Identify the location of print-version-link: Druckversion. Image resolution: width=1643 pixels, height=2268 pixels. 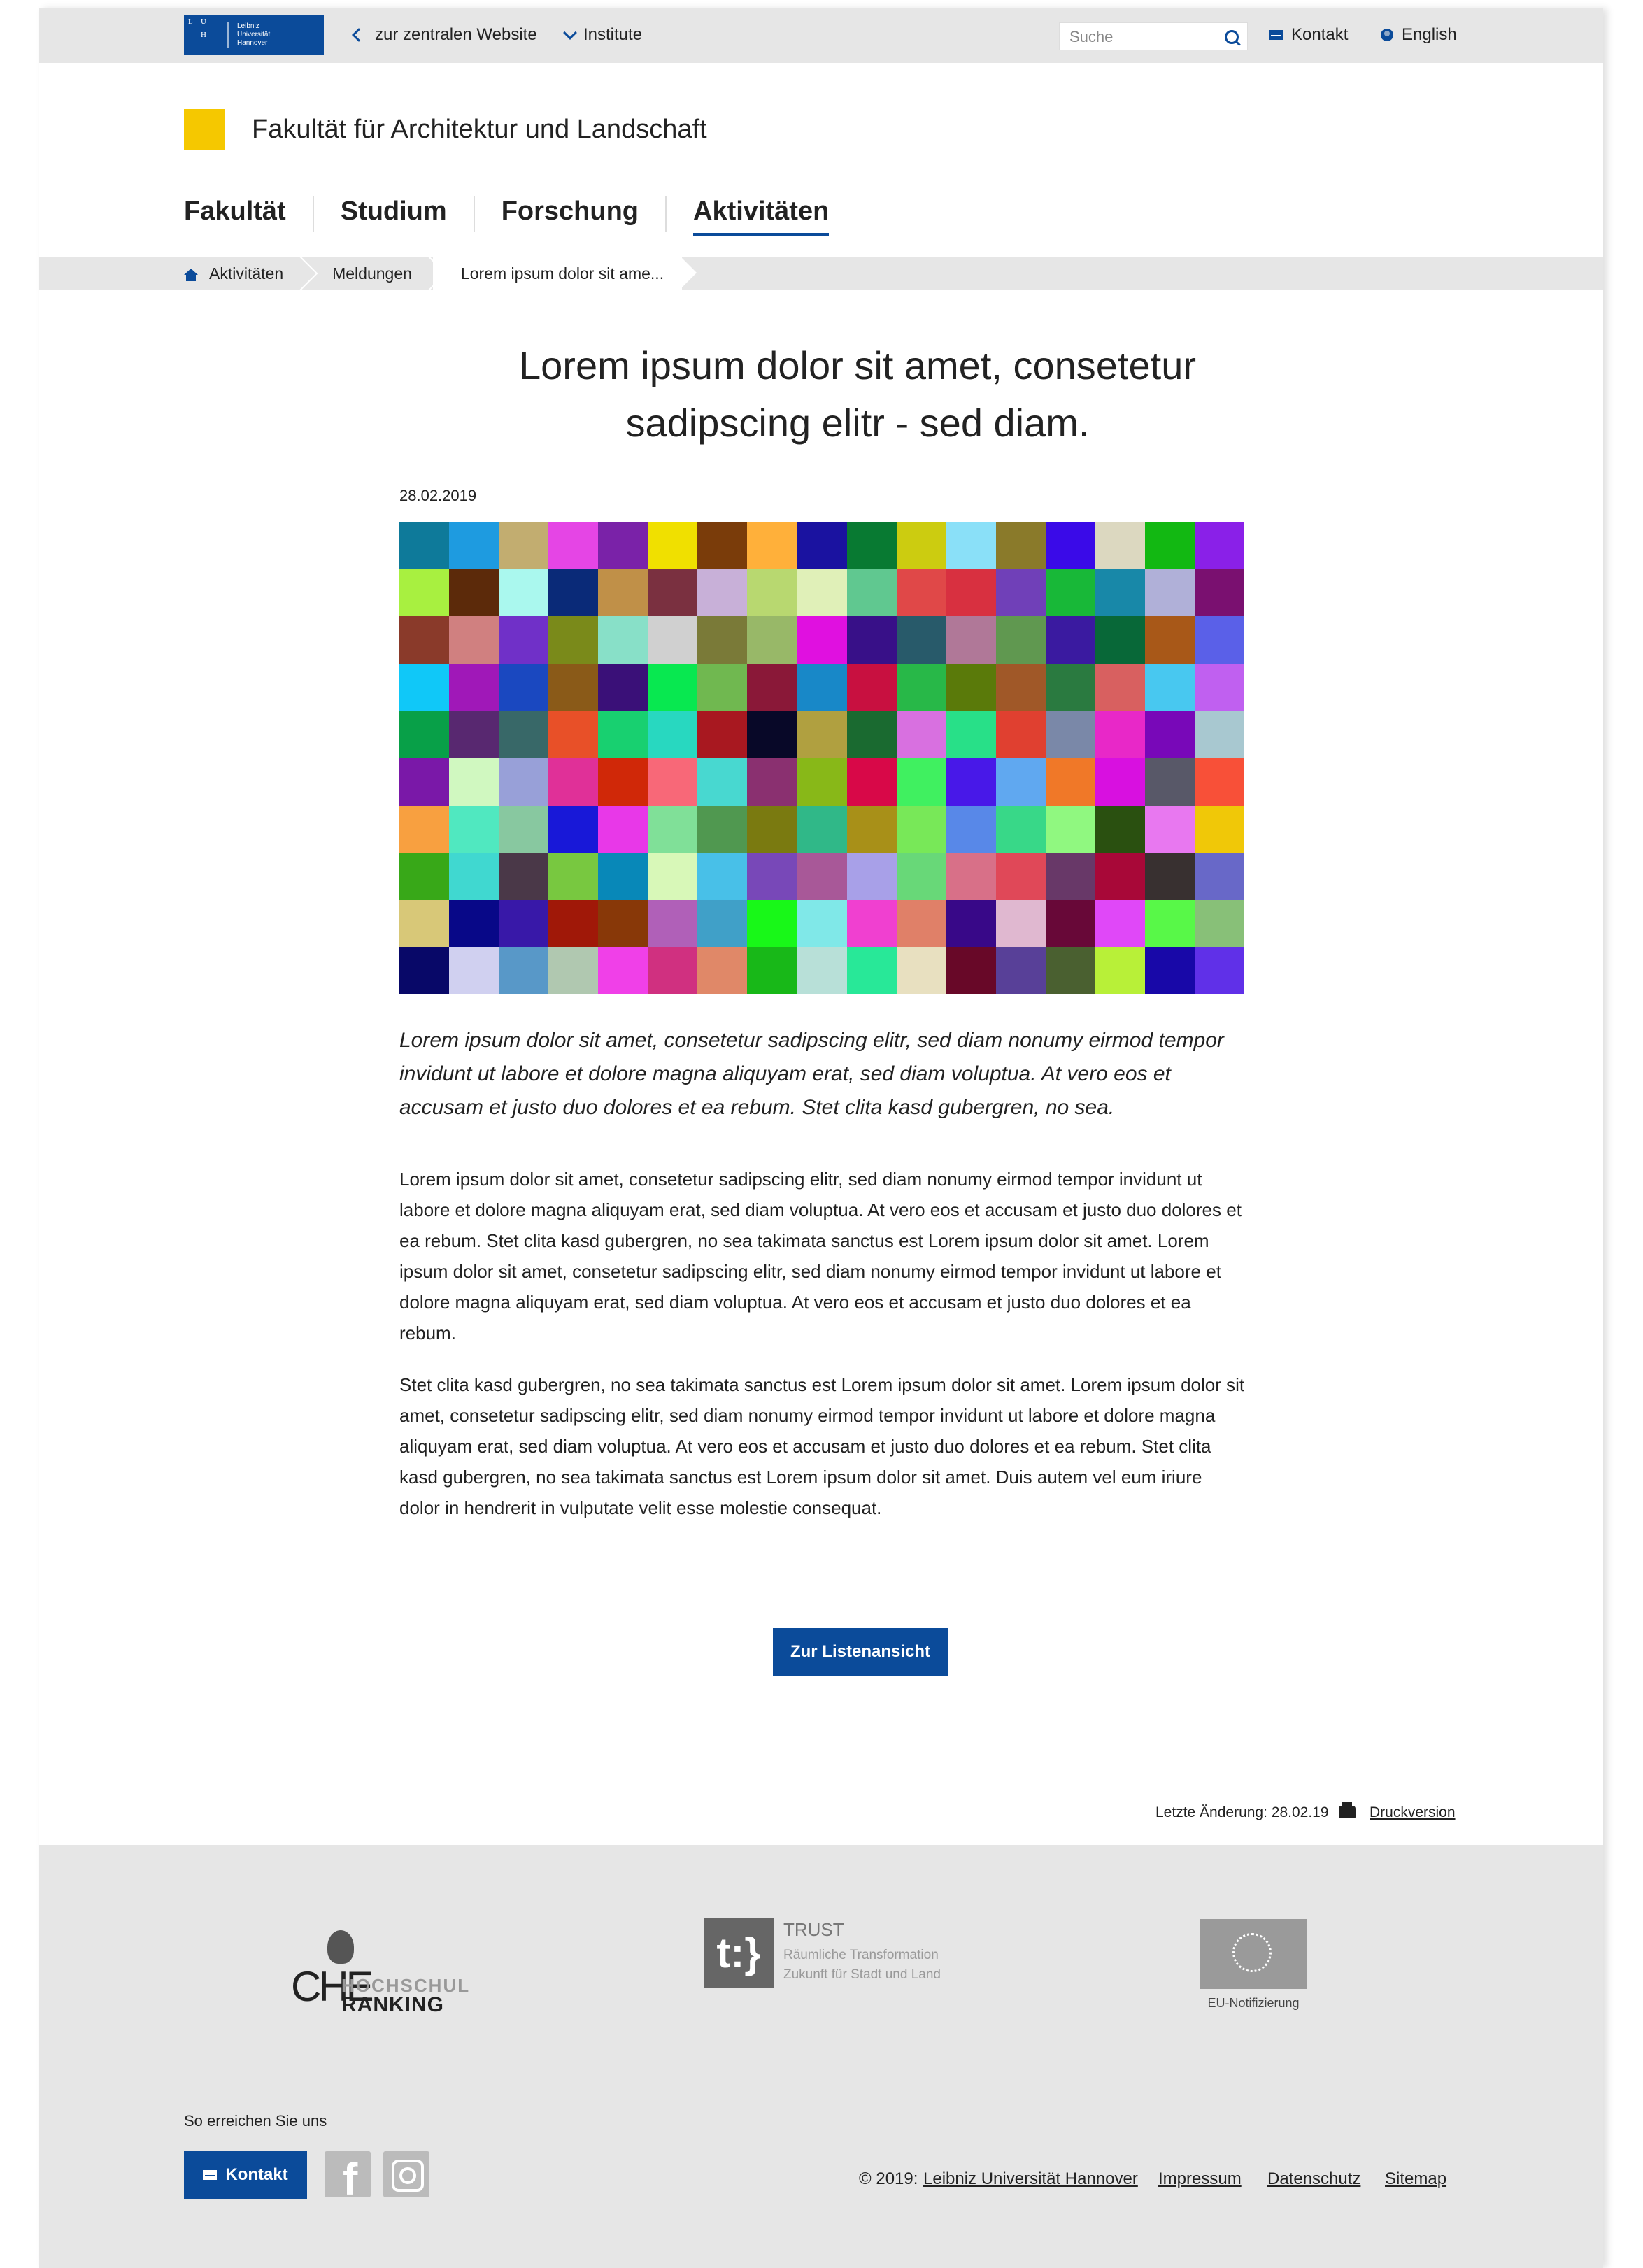
(1413, 1812).